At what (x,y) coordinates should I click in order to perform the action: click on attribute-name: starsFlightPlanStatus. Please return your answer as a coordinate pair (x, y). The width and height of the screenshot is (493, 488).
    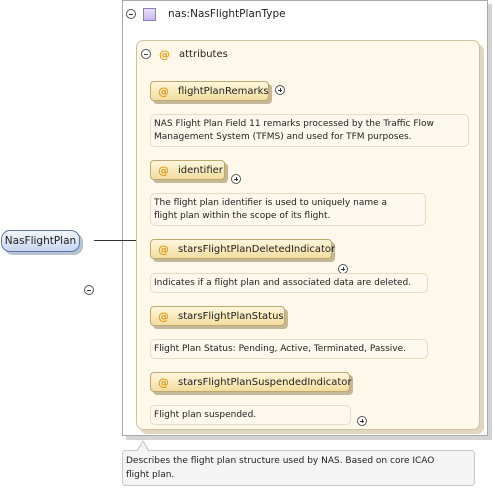
    Looking at the image, I should click on (231, 316).